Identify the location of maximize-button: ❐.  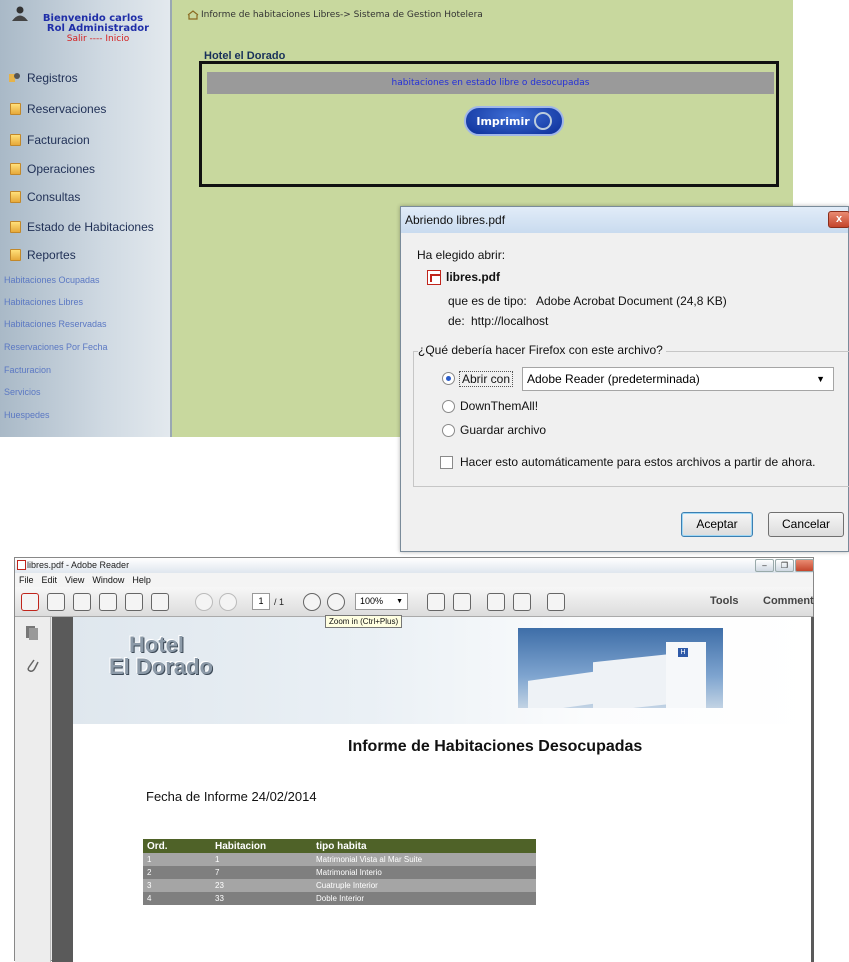
(784, 565).